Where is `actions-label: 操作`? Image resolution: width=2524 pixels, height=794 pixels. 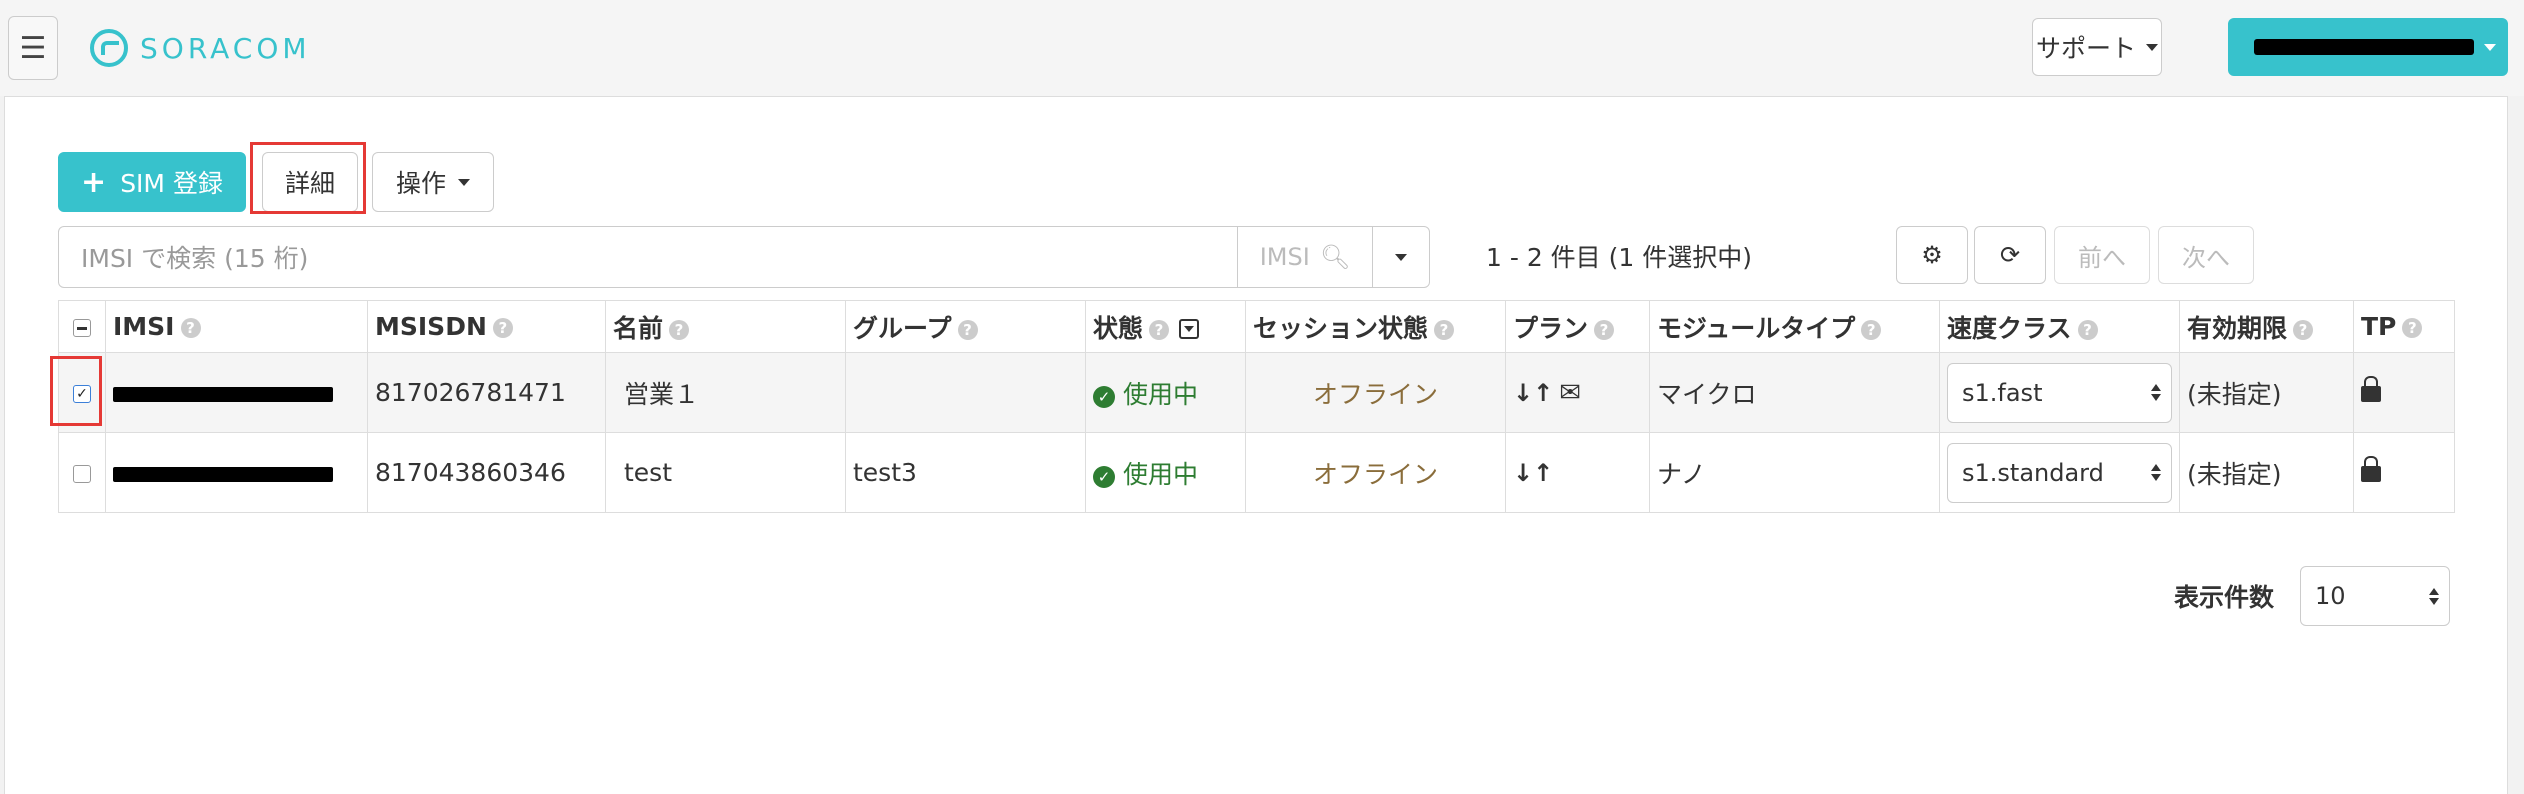 actions-label: 操作 is located at coordinates (420, 183).